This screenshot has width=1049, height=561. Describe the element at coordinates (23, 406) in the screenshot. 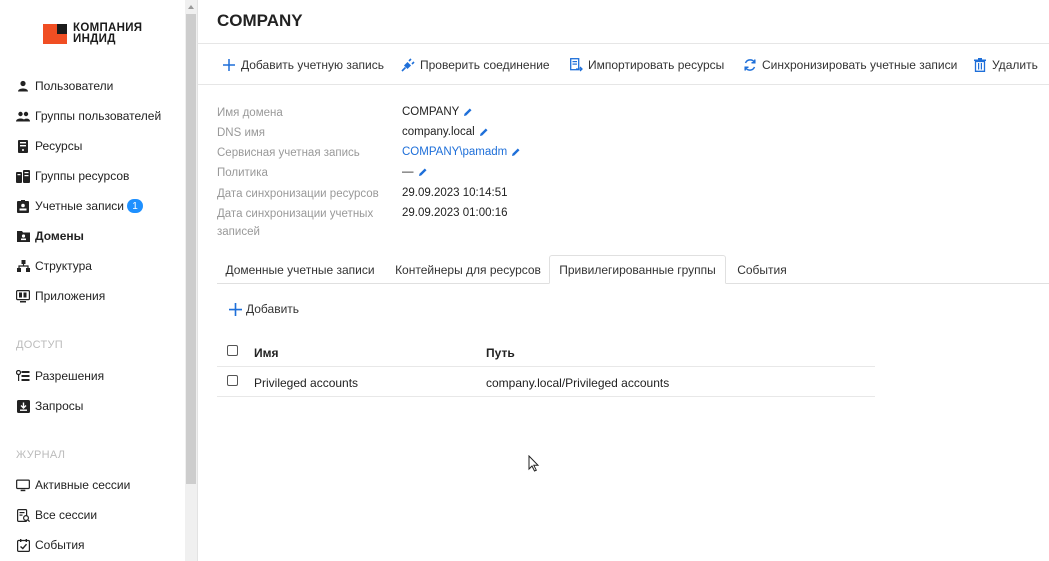

I see `requests-icon` at that location.